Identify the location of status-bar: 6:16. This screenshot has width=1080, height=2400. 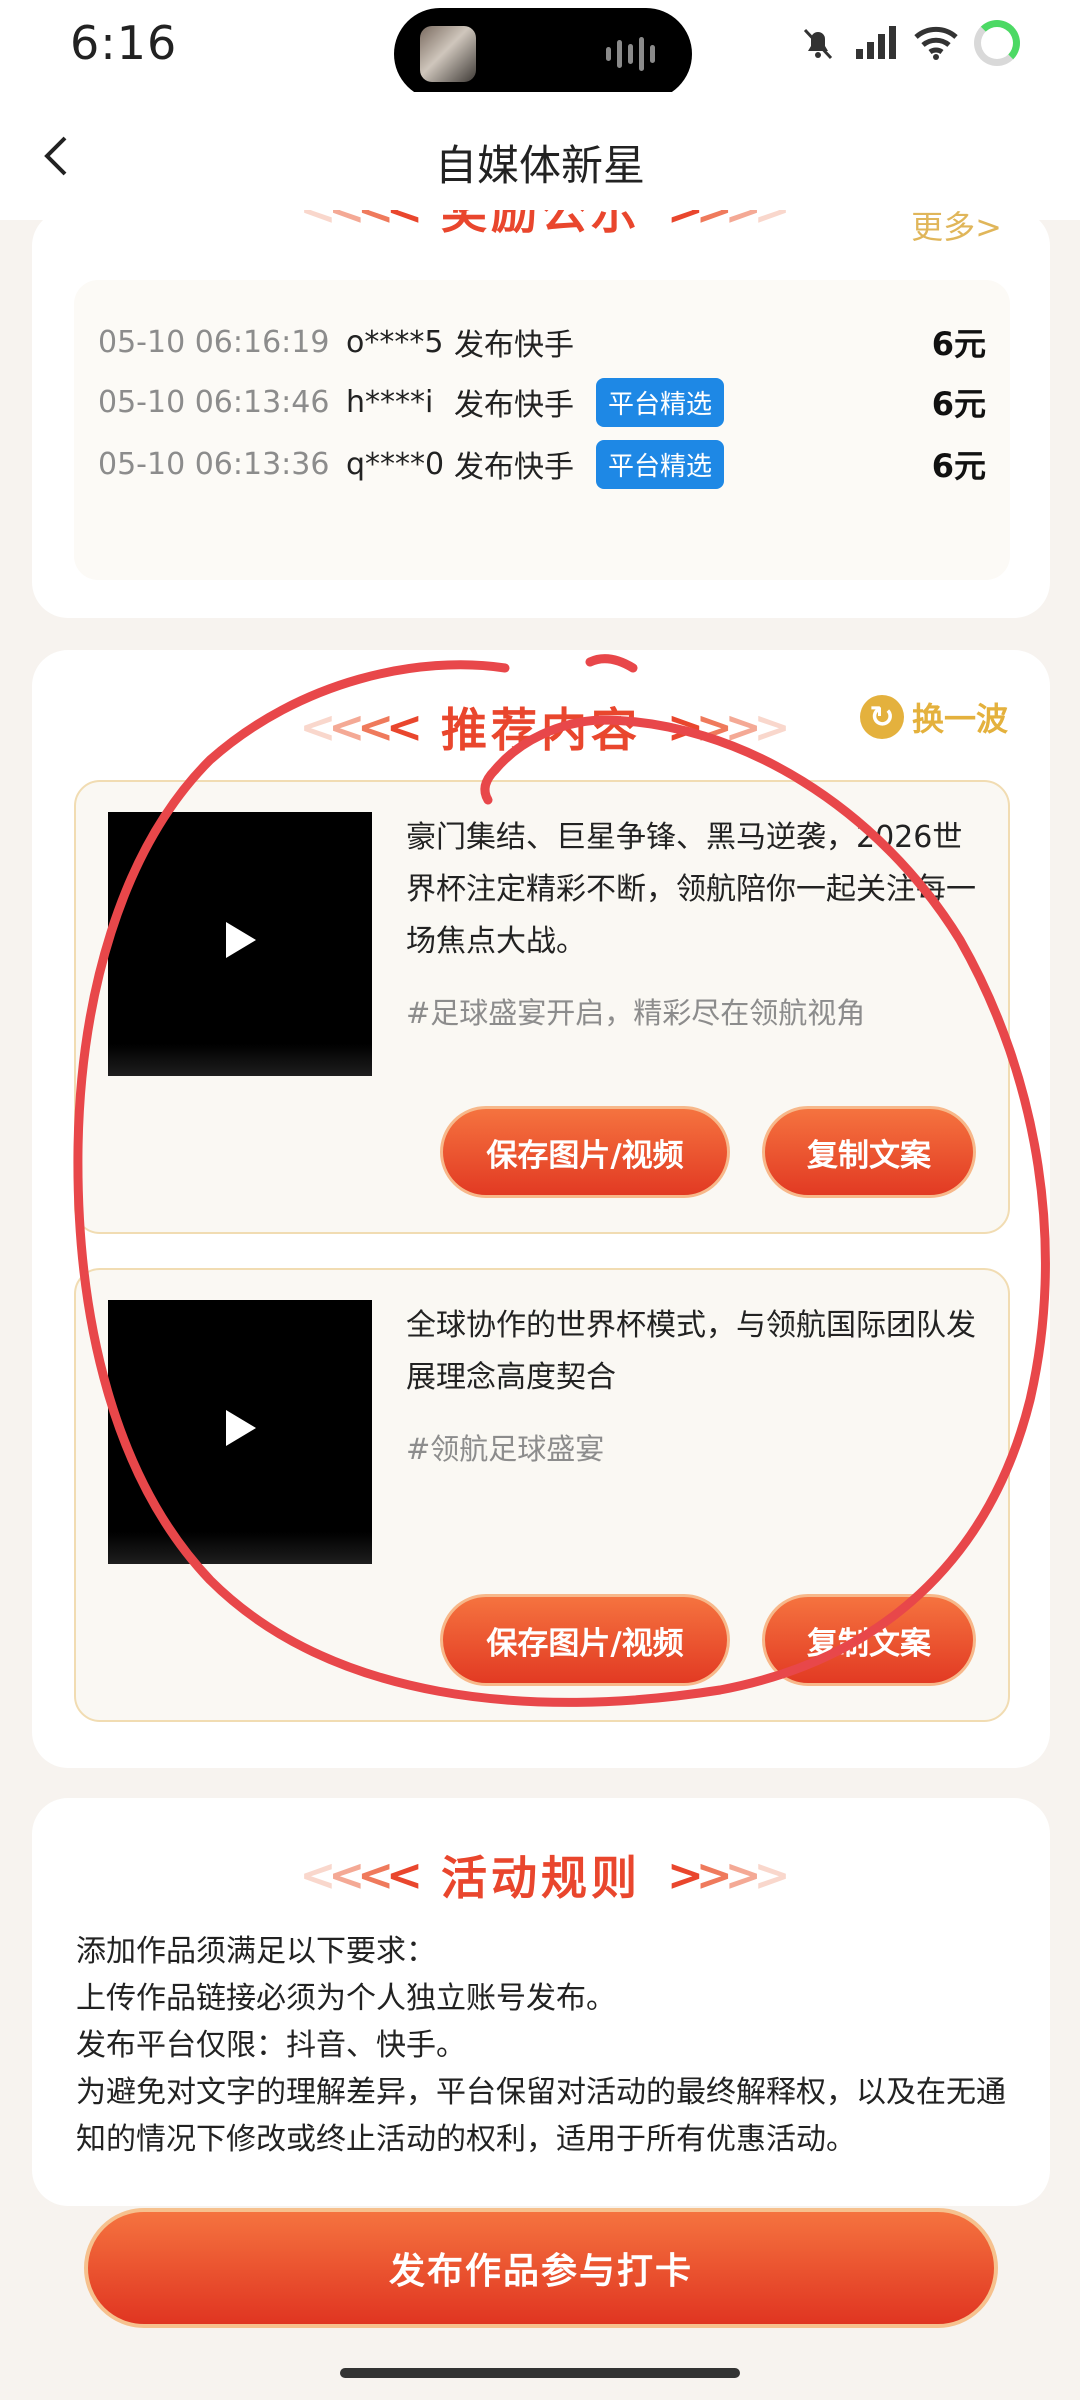
(540, 50).